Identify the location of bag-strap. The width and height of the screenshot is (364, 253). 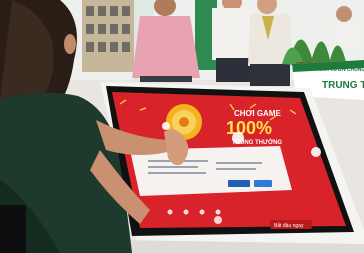
(13, 229).